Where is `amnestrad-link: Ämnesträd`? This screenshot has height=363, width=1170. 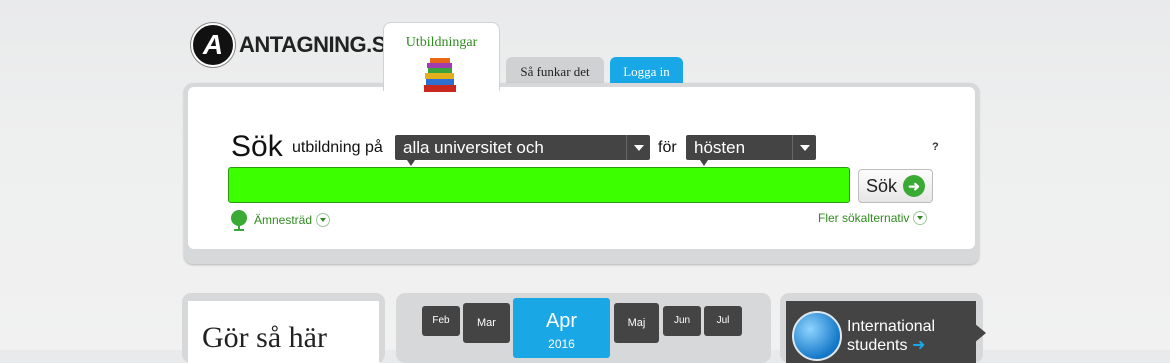
amnestrad-link: Ämnesträd is located at coordinates (279, 220).